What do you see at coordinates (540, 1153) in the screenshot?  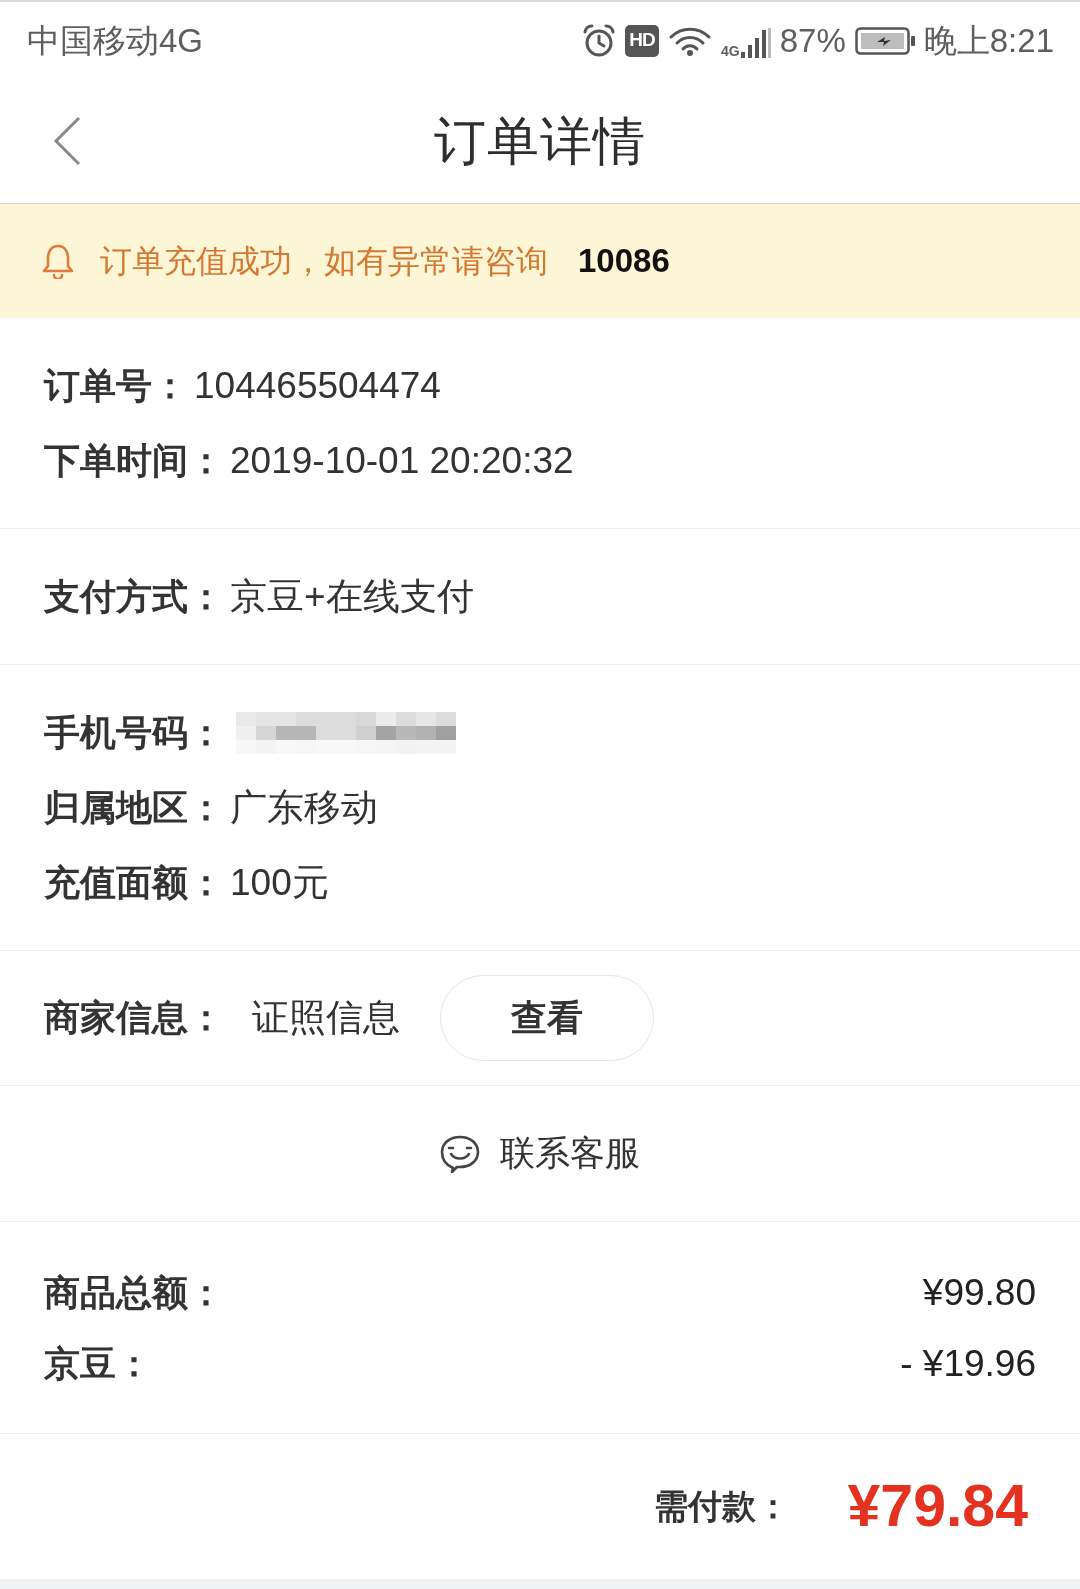 I see `contact-service-link: 联系客服` at bounding box center [540, 1153].